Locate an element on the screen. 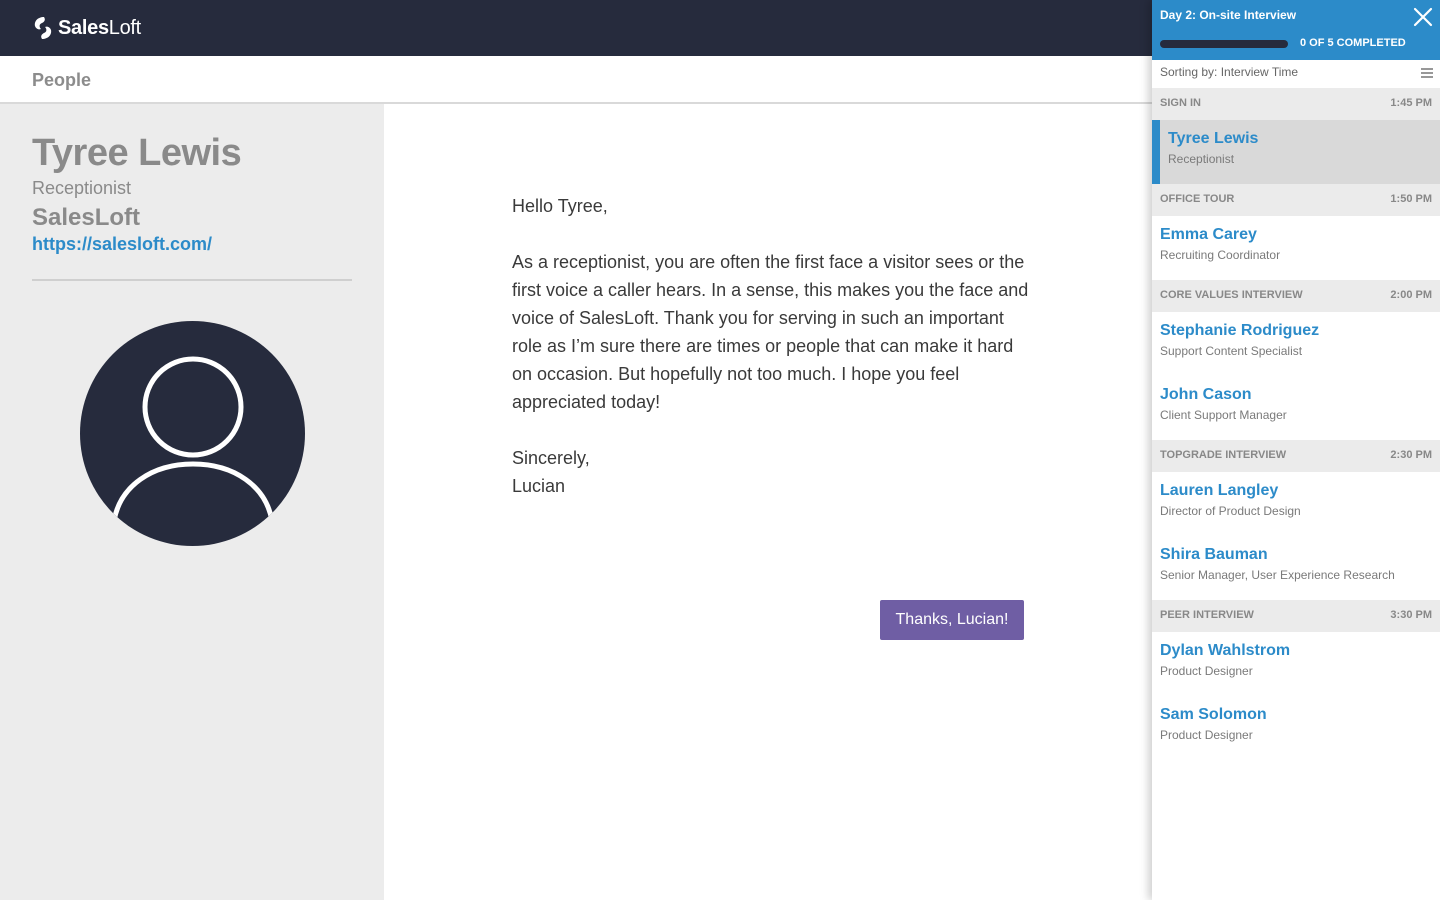 The width and height of the screenshot is (1440, 900). sort-row: Sorting by: Interview Time is located at coordinates (1296, 74).